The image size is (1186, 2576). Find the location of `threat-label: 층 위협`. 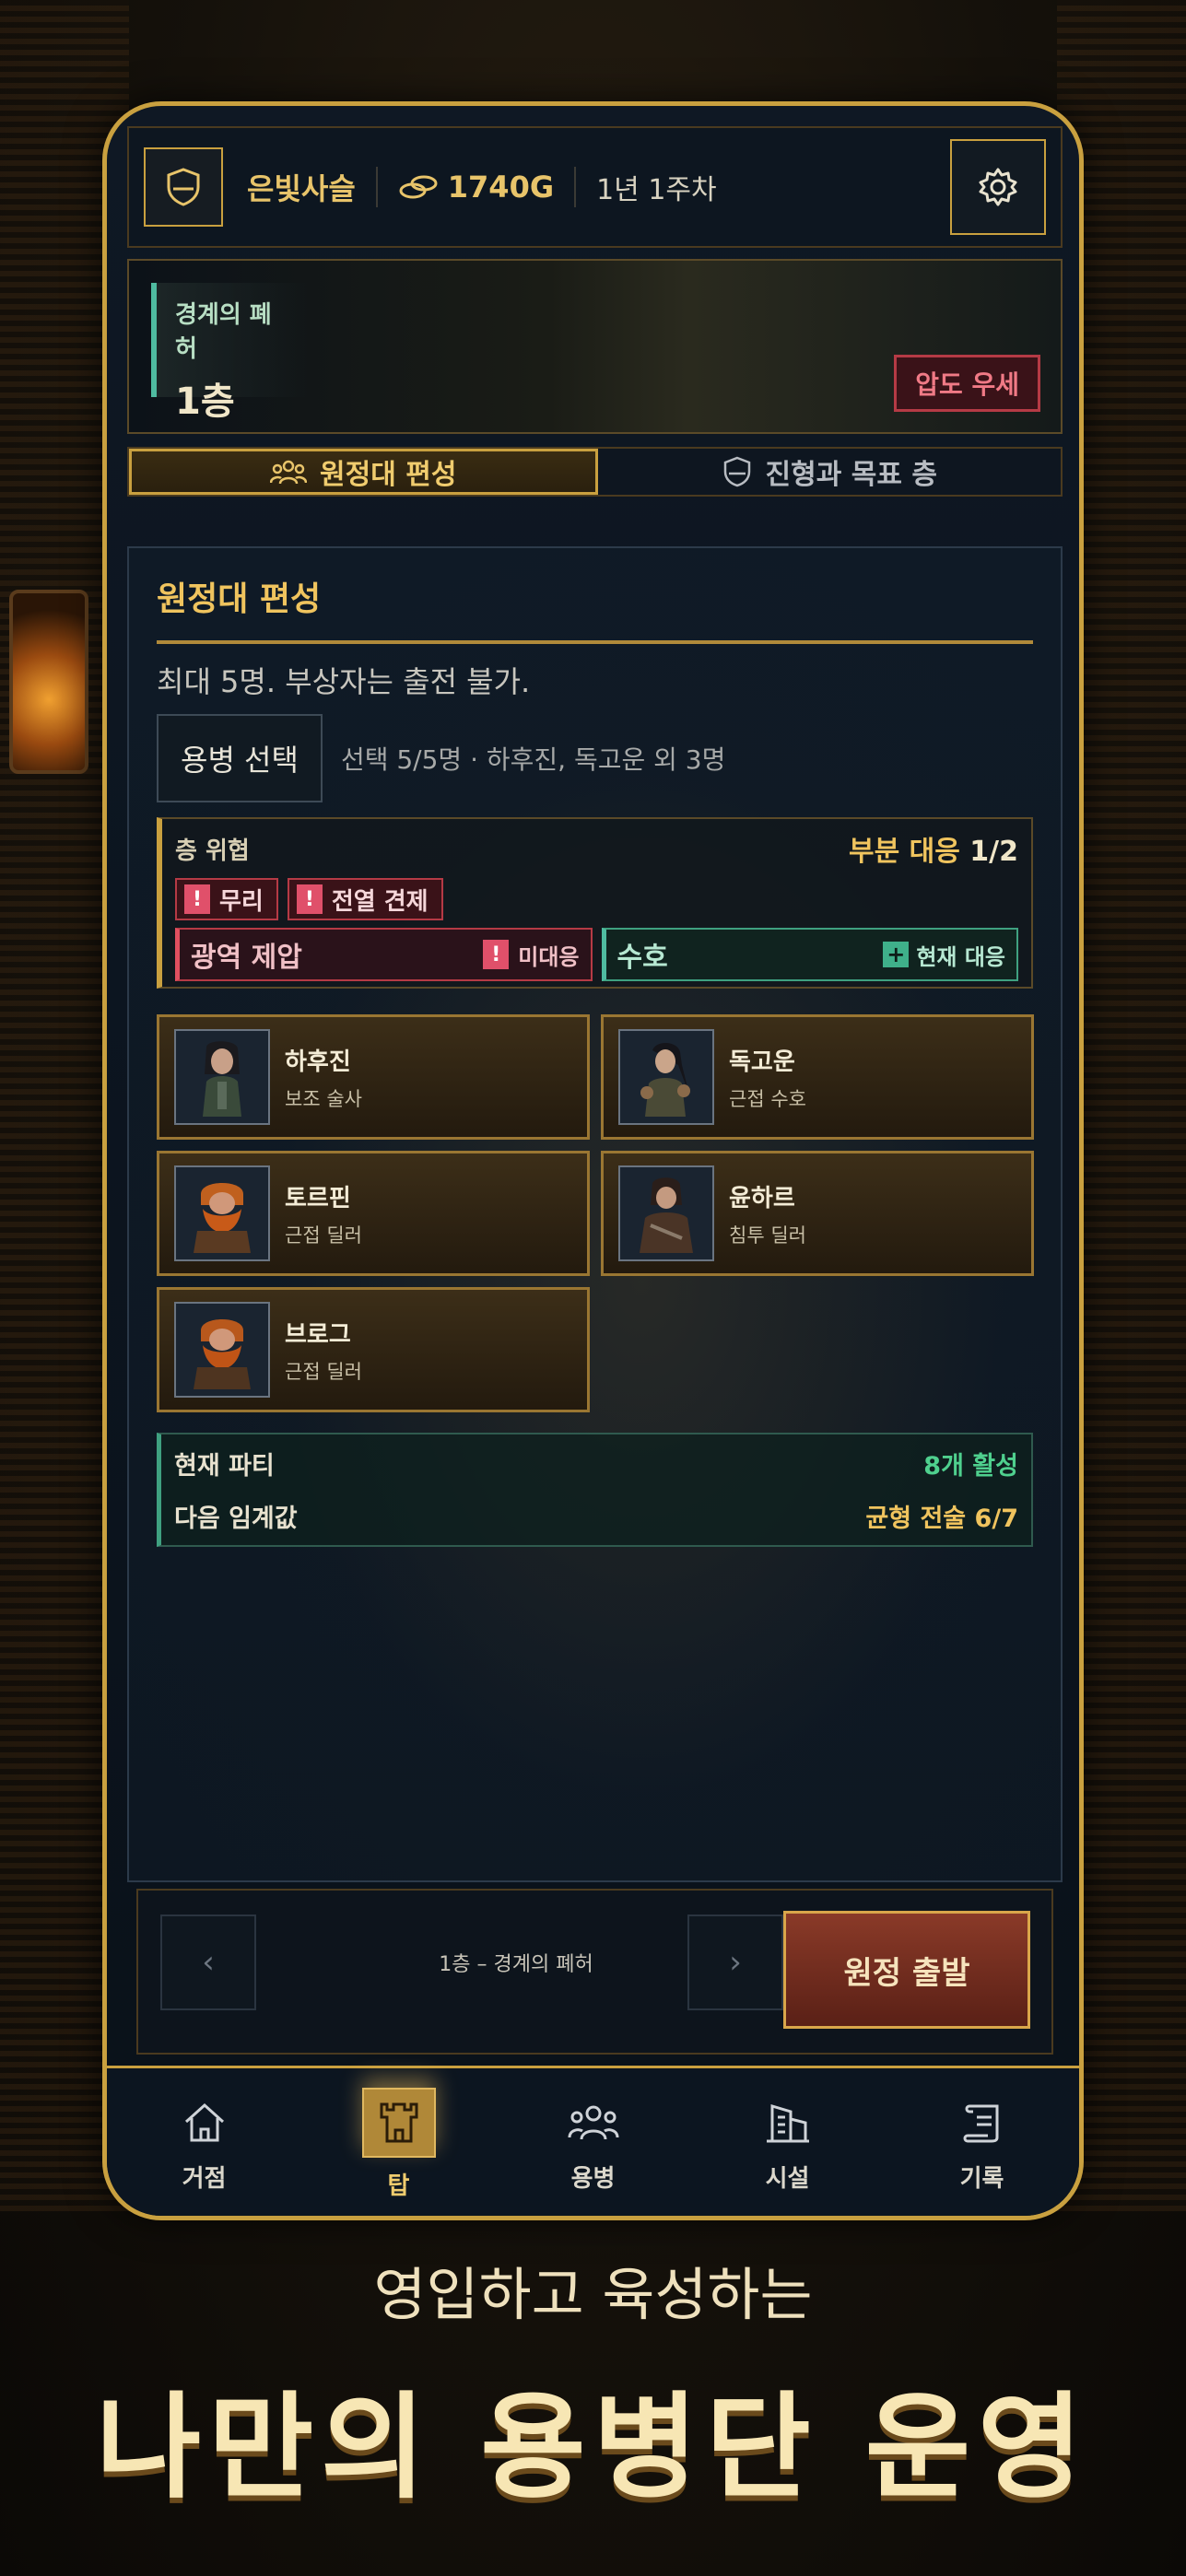

threat-label: 층 위협 is located at coordinates (212, 851).